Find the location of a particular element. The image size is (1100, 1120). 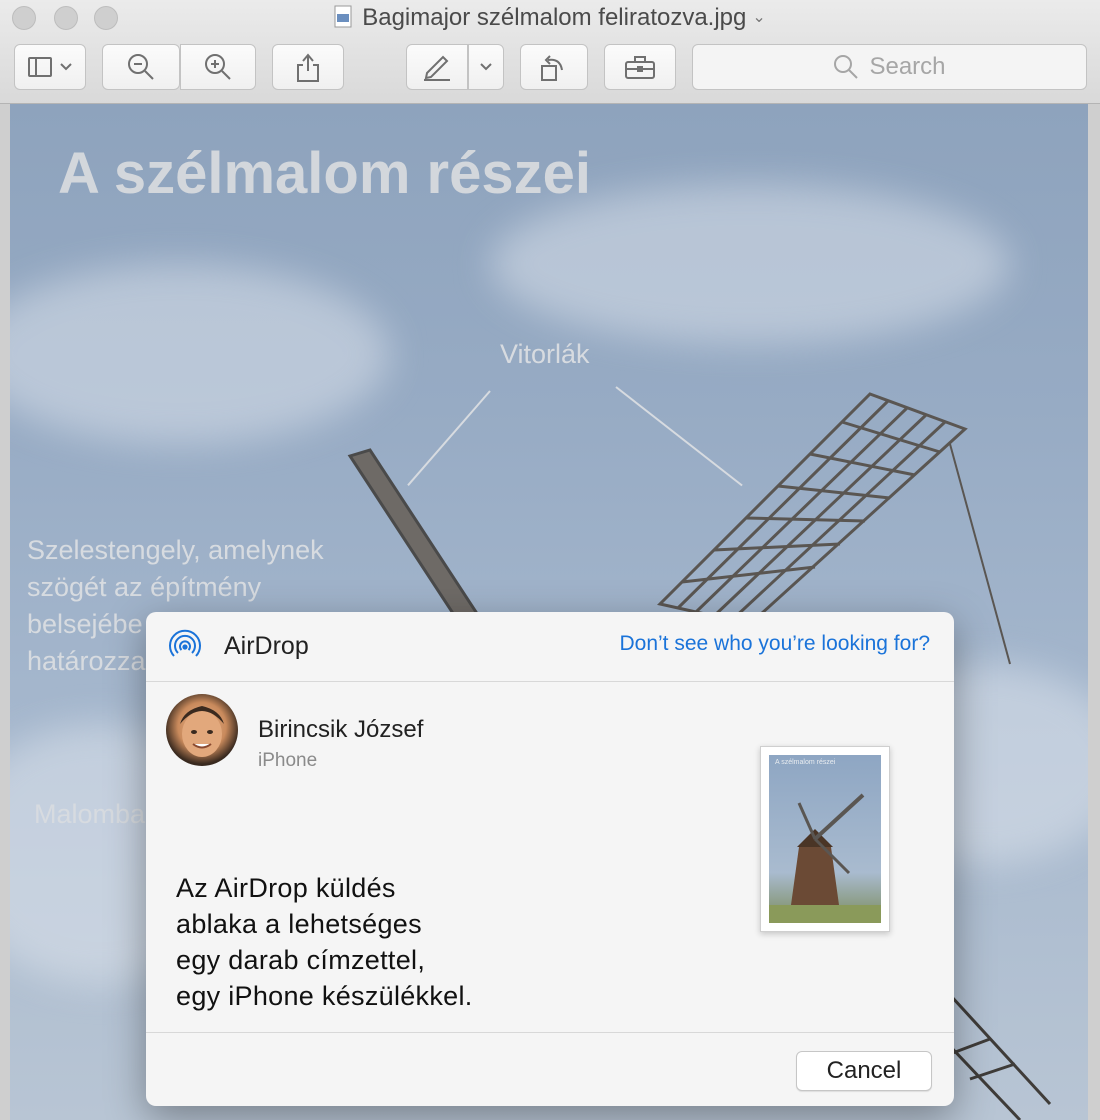

label-shaft-line: Szelestengely, amelynek is located at coordinates (175, 550).